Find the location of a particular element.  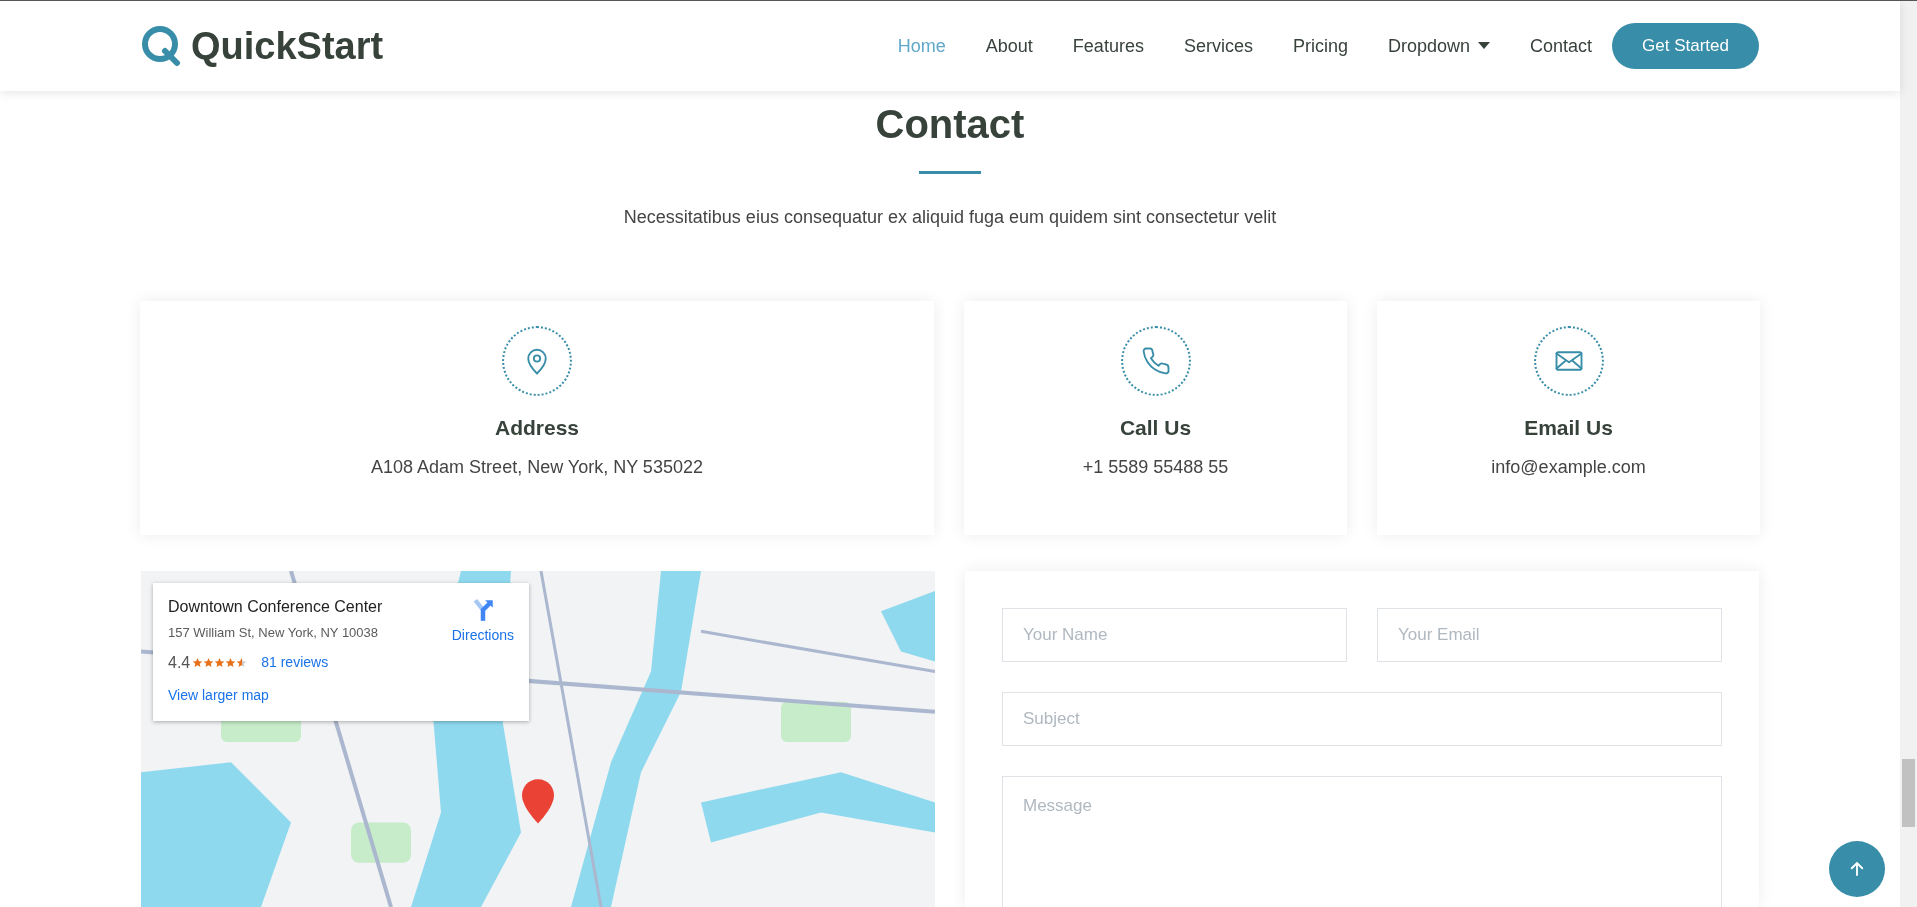

card-text: A108 Adam Street, New York, NY 535022 is located at coordinates (537, 467).